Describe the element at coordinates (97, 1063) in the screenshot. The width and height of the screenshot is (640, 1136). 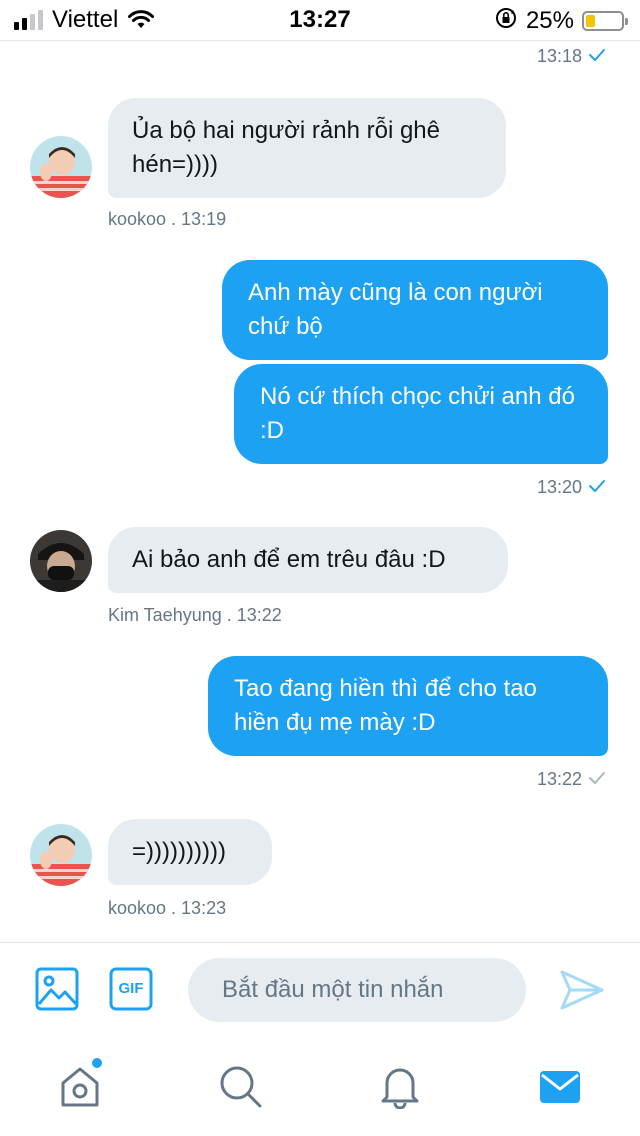
I see `notification-dot` at that location.